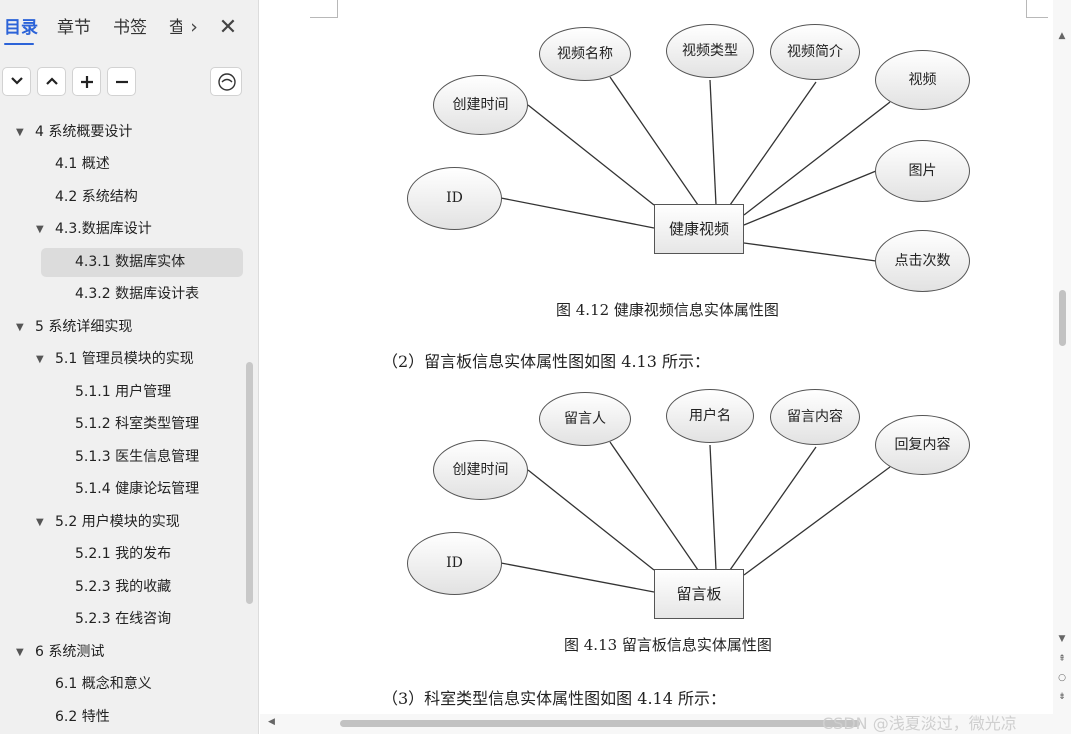  I want to click on toc-item: 5.1.3 医生信息管理, so click(137, 457).